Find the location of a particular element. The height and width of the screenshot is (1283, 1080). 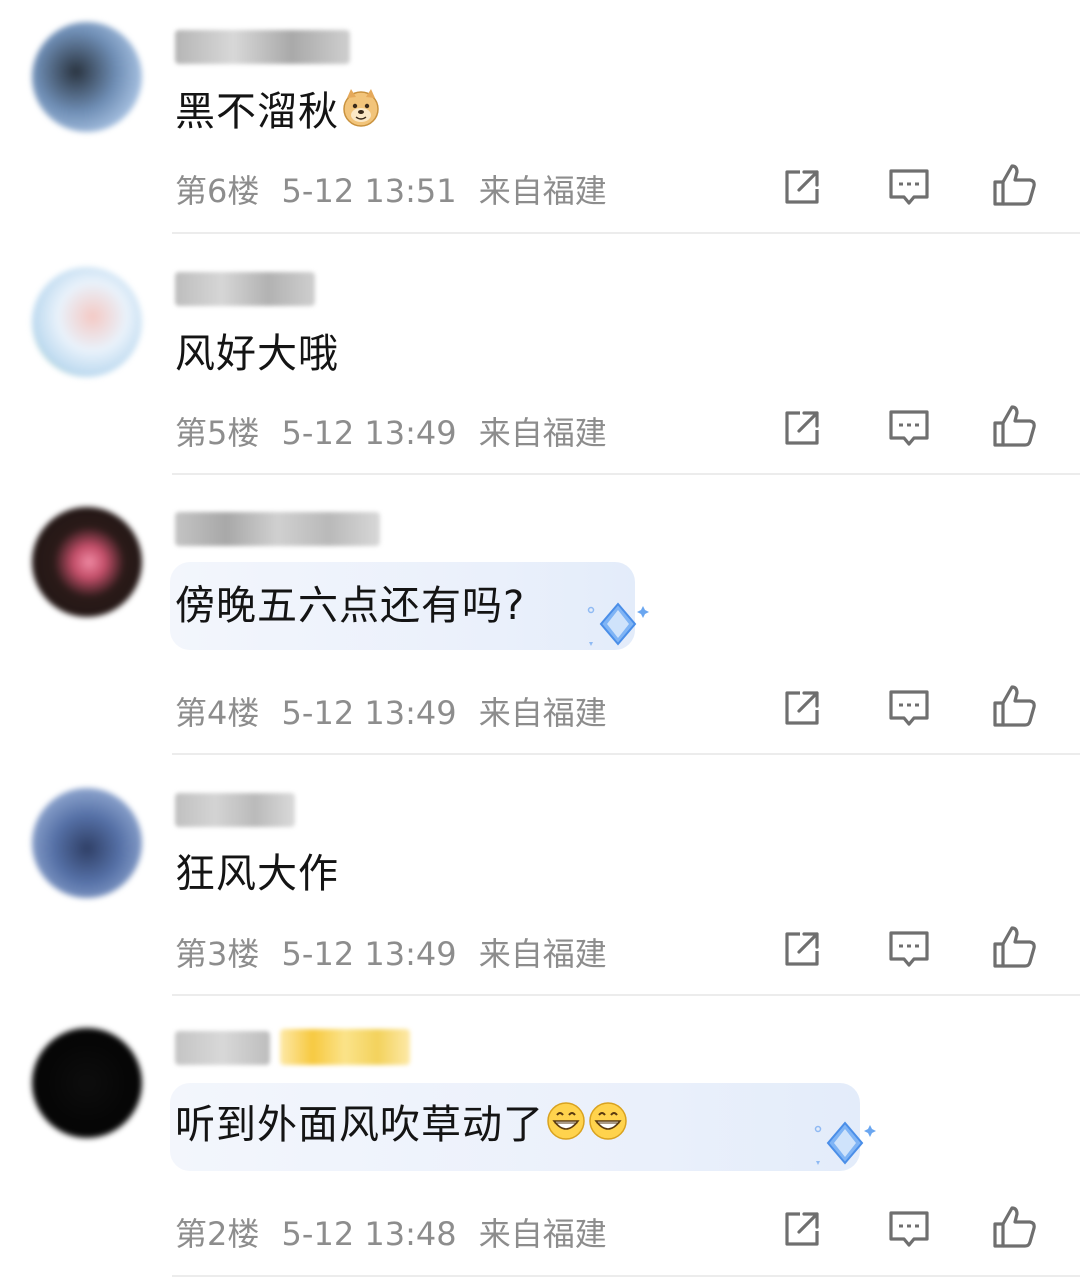

floor-label: 第3楼 is located at coordinates (217, 954).